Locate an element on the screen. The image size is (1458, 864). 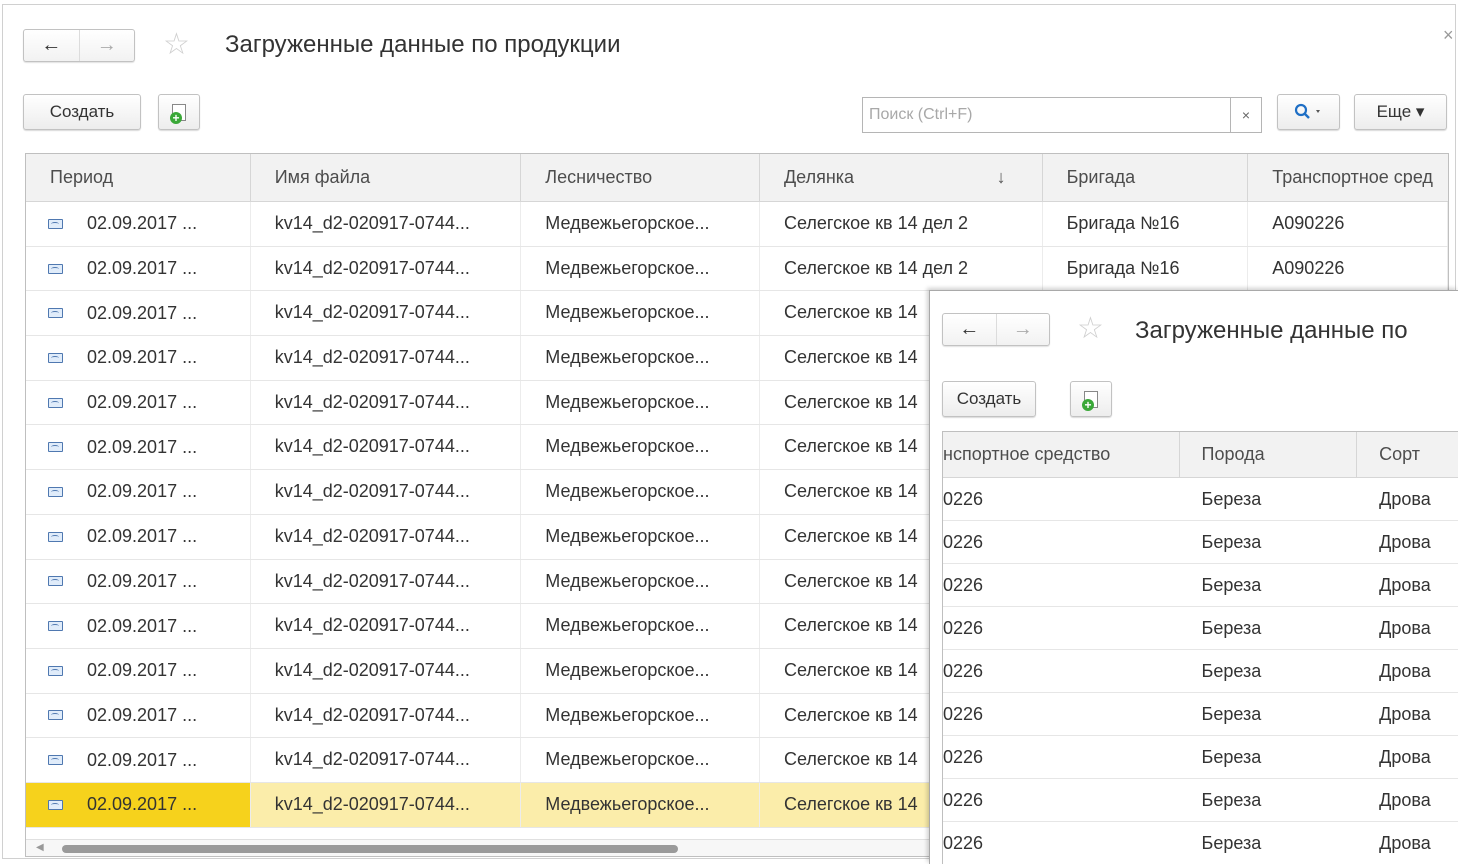
cell-plot: Селегское кв 14 дел 2 is located at coordinates (901, 224).